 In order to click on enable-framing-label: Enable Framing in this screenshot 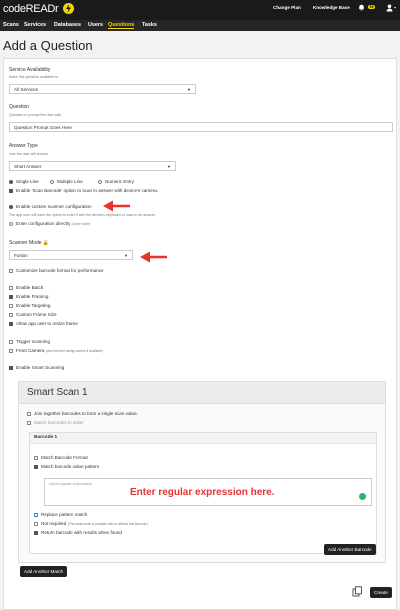, I will do `click(32, 296)`.